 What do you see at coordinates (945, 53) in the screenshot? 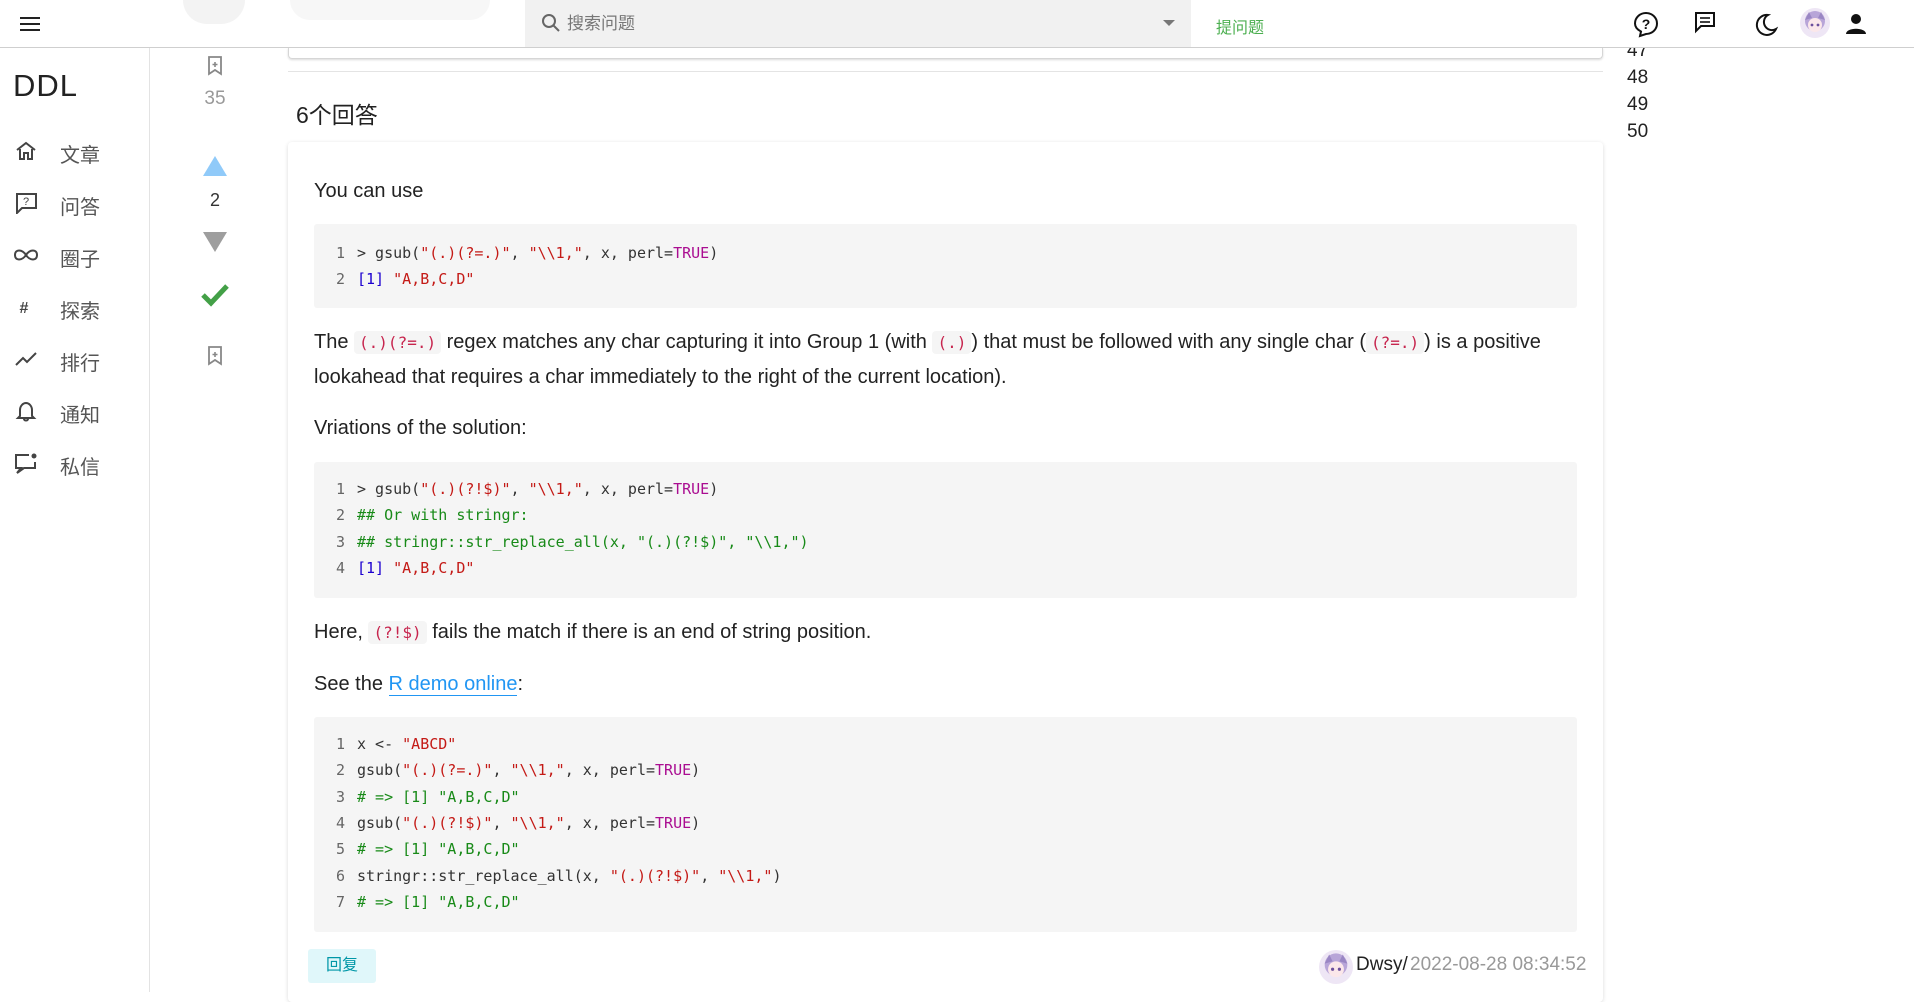
I see `previous-card-edge` at bounding box center [945, 53].